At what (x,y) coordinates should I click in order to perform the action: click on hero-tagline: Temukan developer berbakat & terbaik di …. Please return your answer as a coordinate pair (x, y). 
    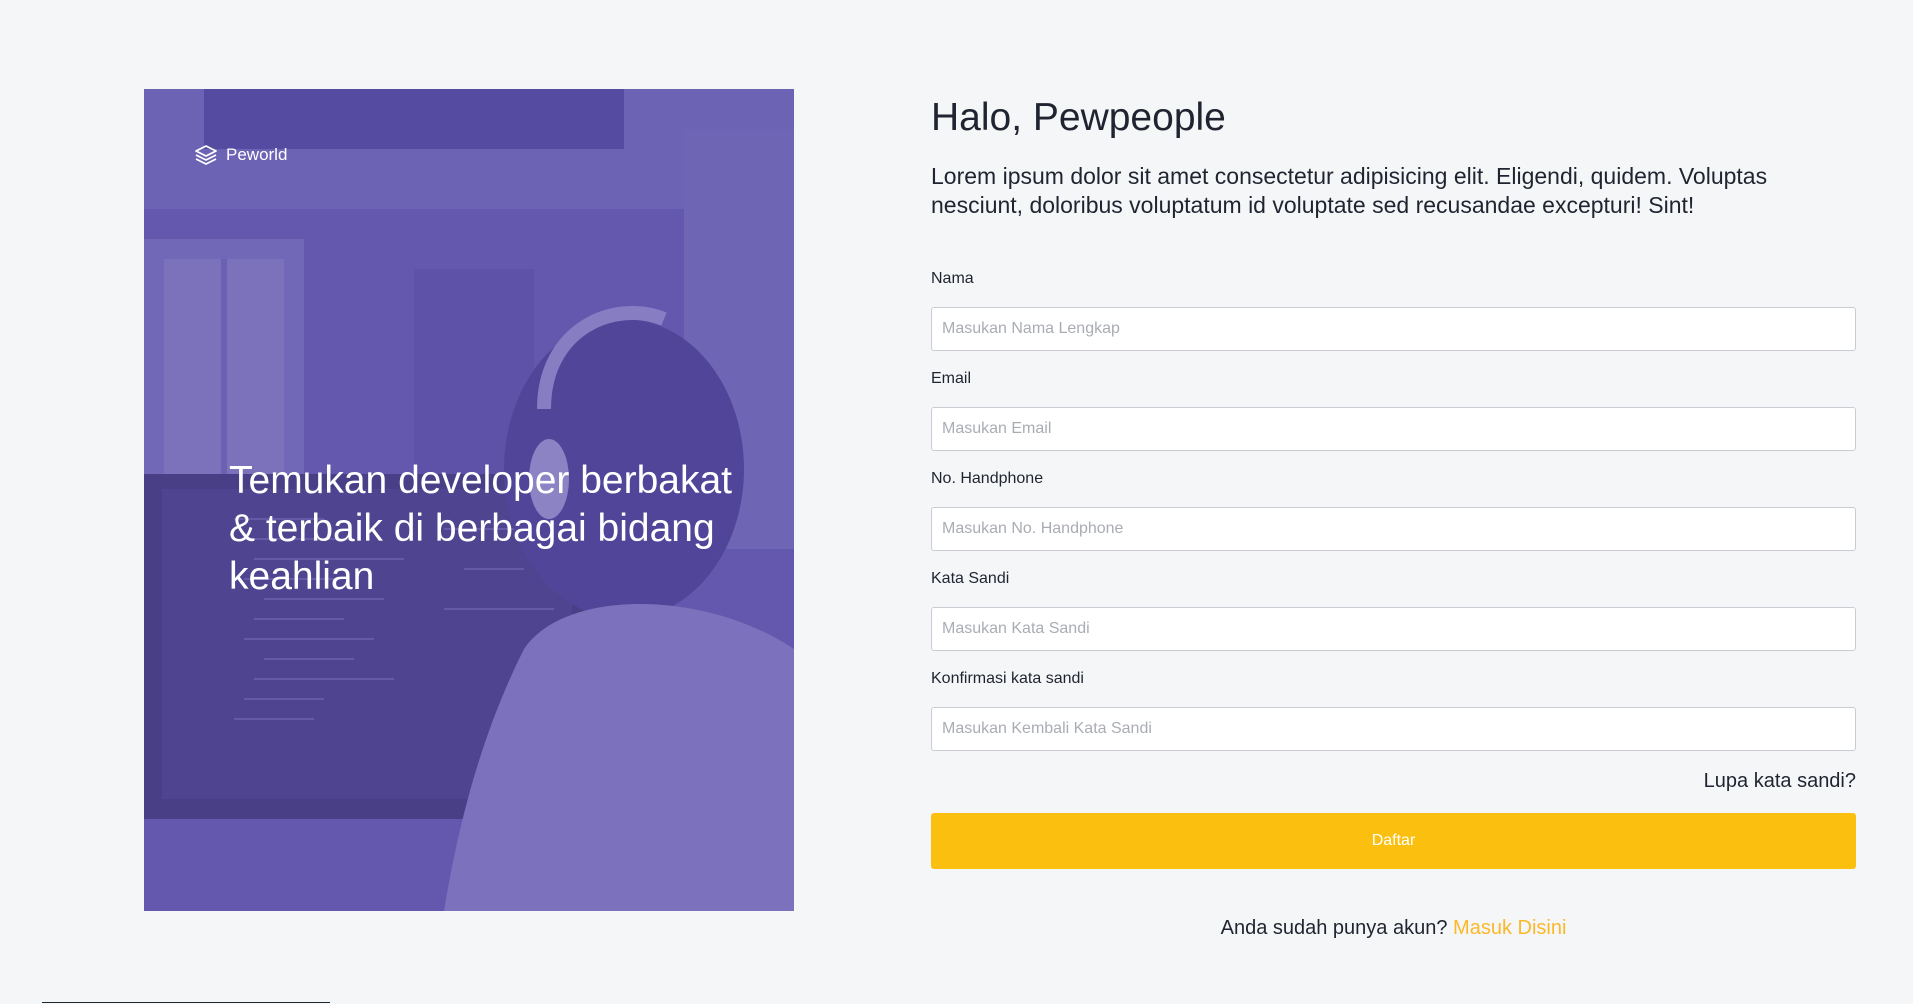
    Looking at the image, I should click on (480, 528).